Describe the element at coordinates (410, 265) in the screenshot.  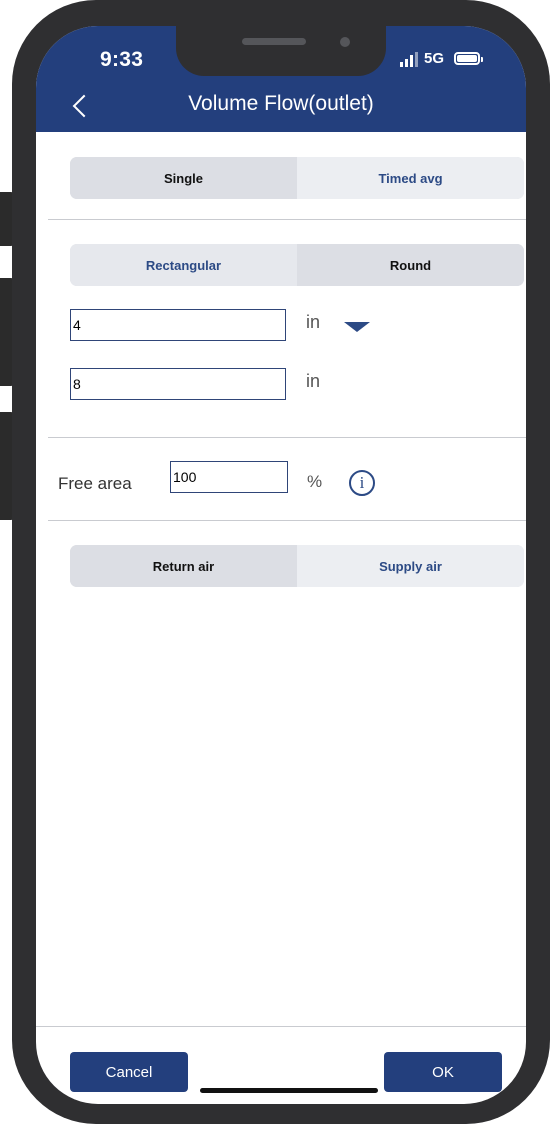
I see `segment-round: Round` at that location.